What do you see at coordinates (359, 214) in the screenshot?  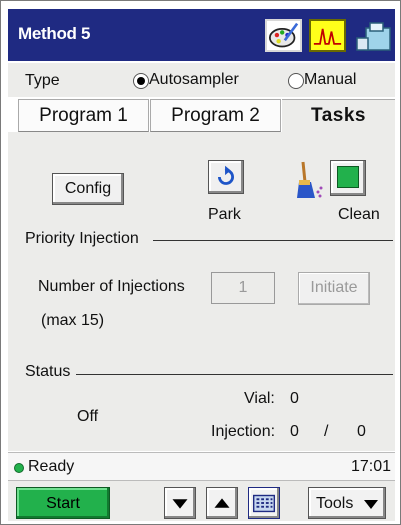 I see `clean-label: Clean` at bounding box center [359, 214].